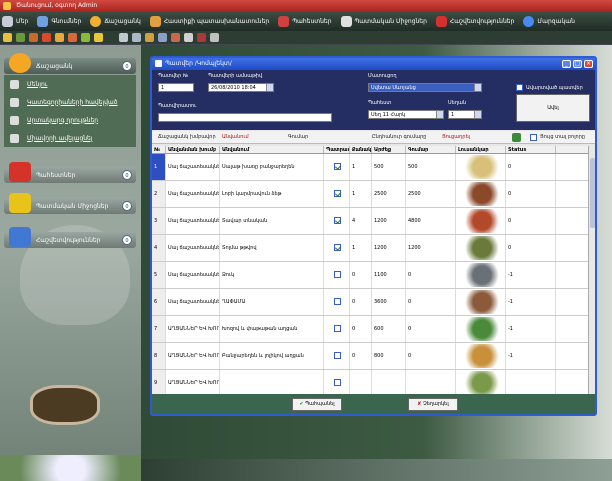 The image size is (612, 481). What do you see at coordinates (70, 138) in the screenshot?
I see `sidebar-item-units: Միավորի ավելացնել` at bounding box center [70, 138].